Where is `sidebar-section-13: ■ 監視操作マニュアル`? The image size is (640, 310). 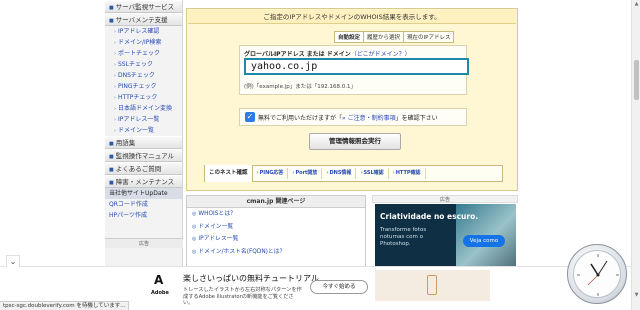 sidebar-section-13: ■ 監視操作マニュアル is located at coordinates (143, 155).